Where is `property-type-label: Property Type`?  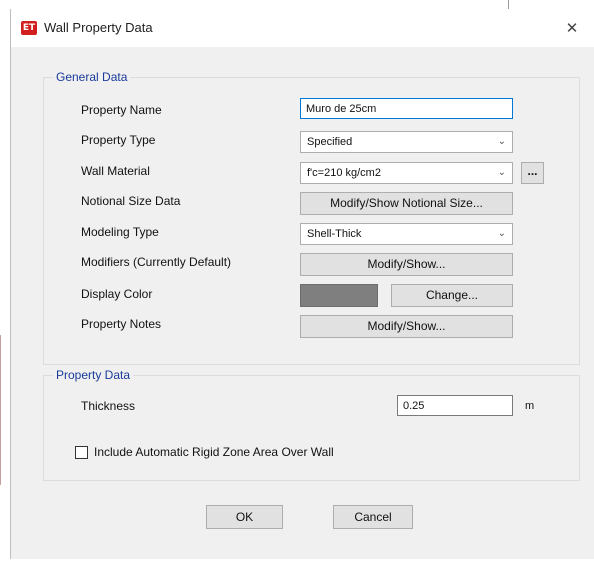 property-type-label: Property Type is located at coordinates (118, 140).